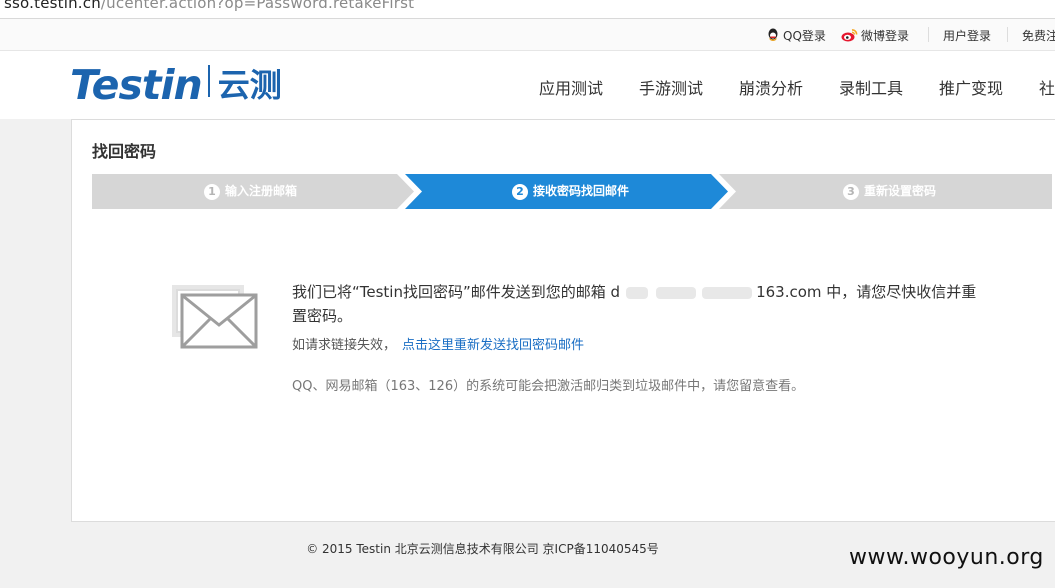 The height and width of the screenshot is (588, 1055). I want to click on step-3-number: 3, so click(851, 192).